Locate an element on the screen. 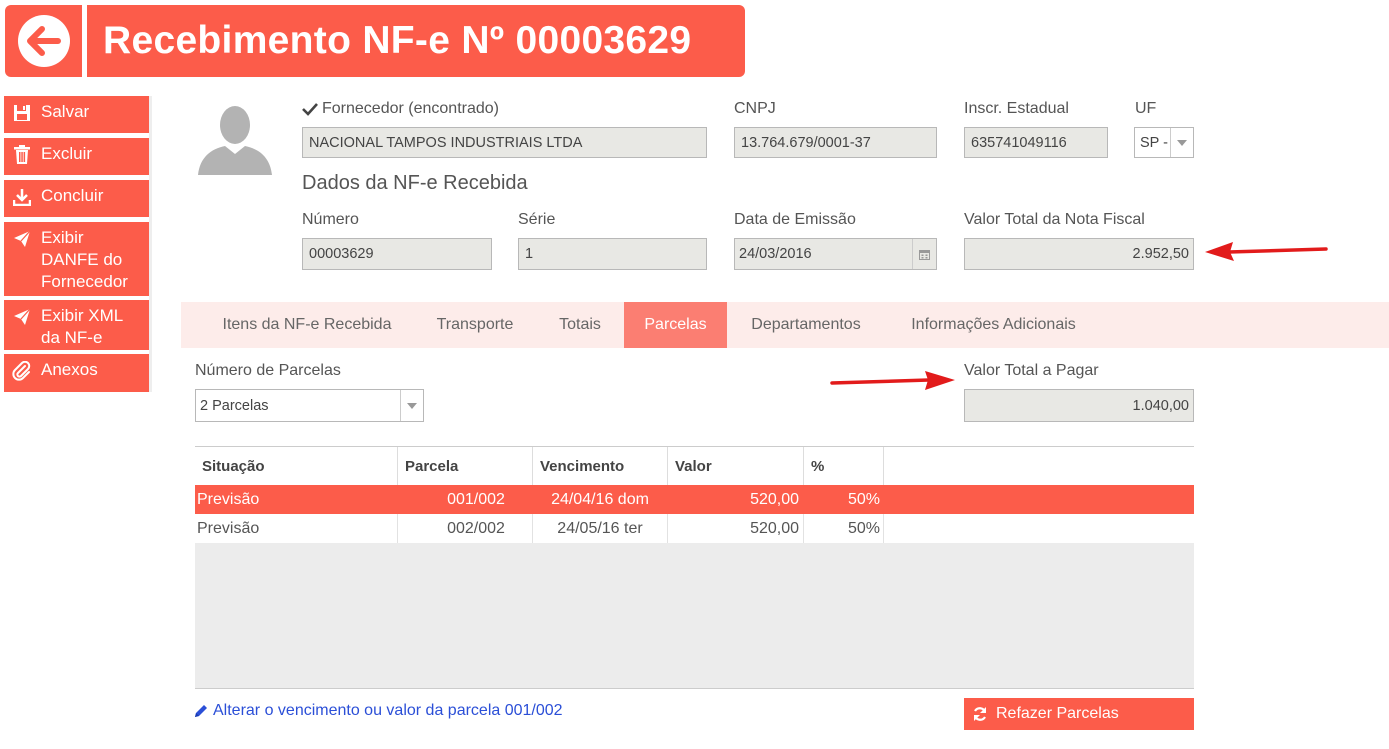 The height and width of the screenshot is (749, 1389). uf-select: SP - is located at coordinates (1164, 142).